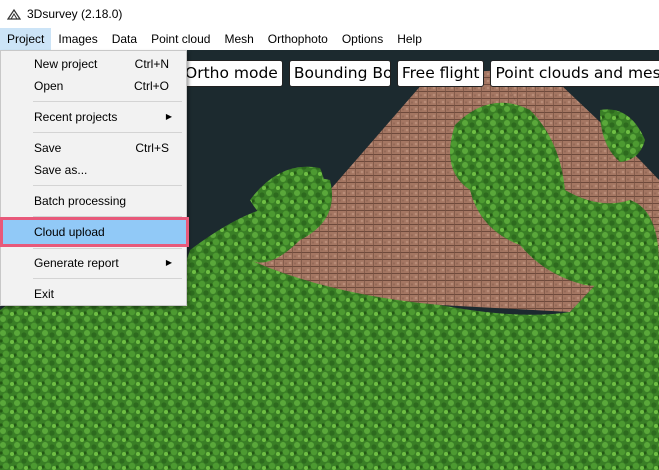  I want to click on menu-mesh: Mesh, so click(238, 39).